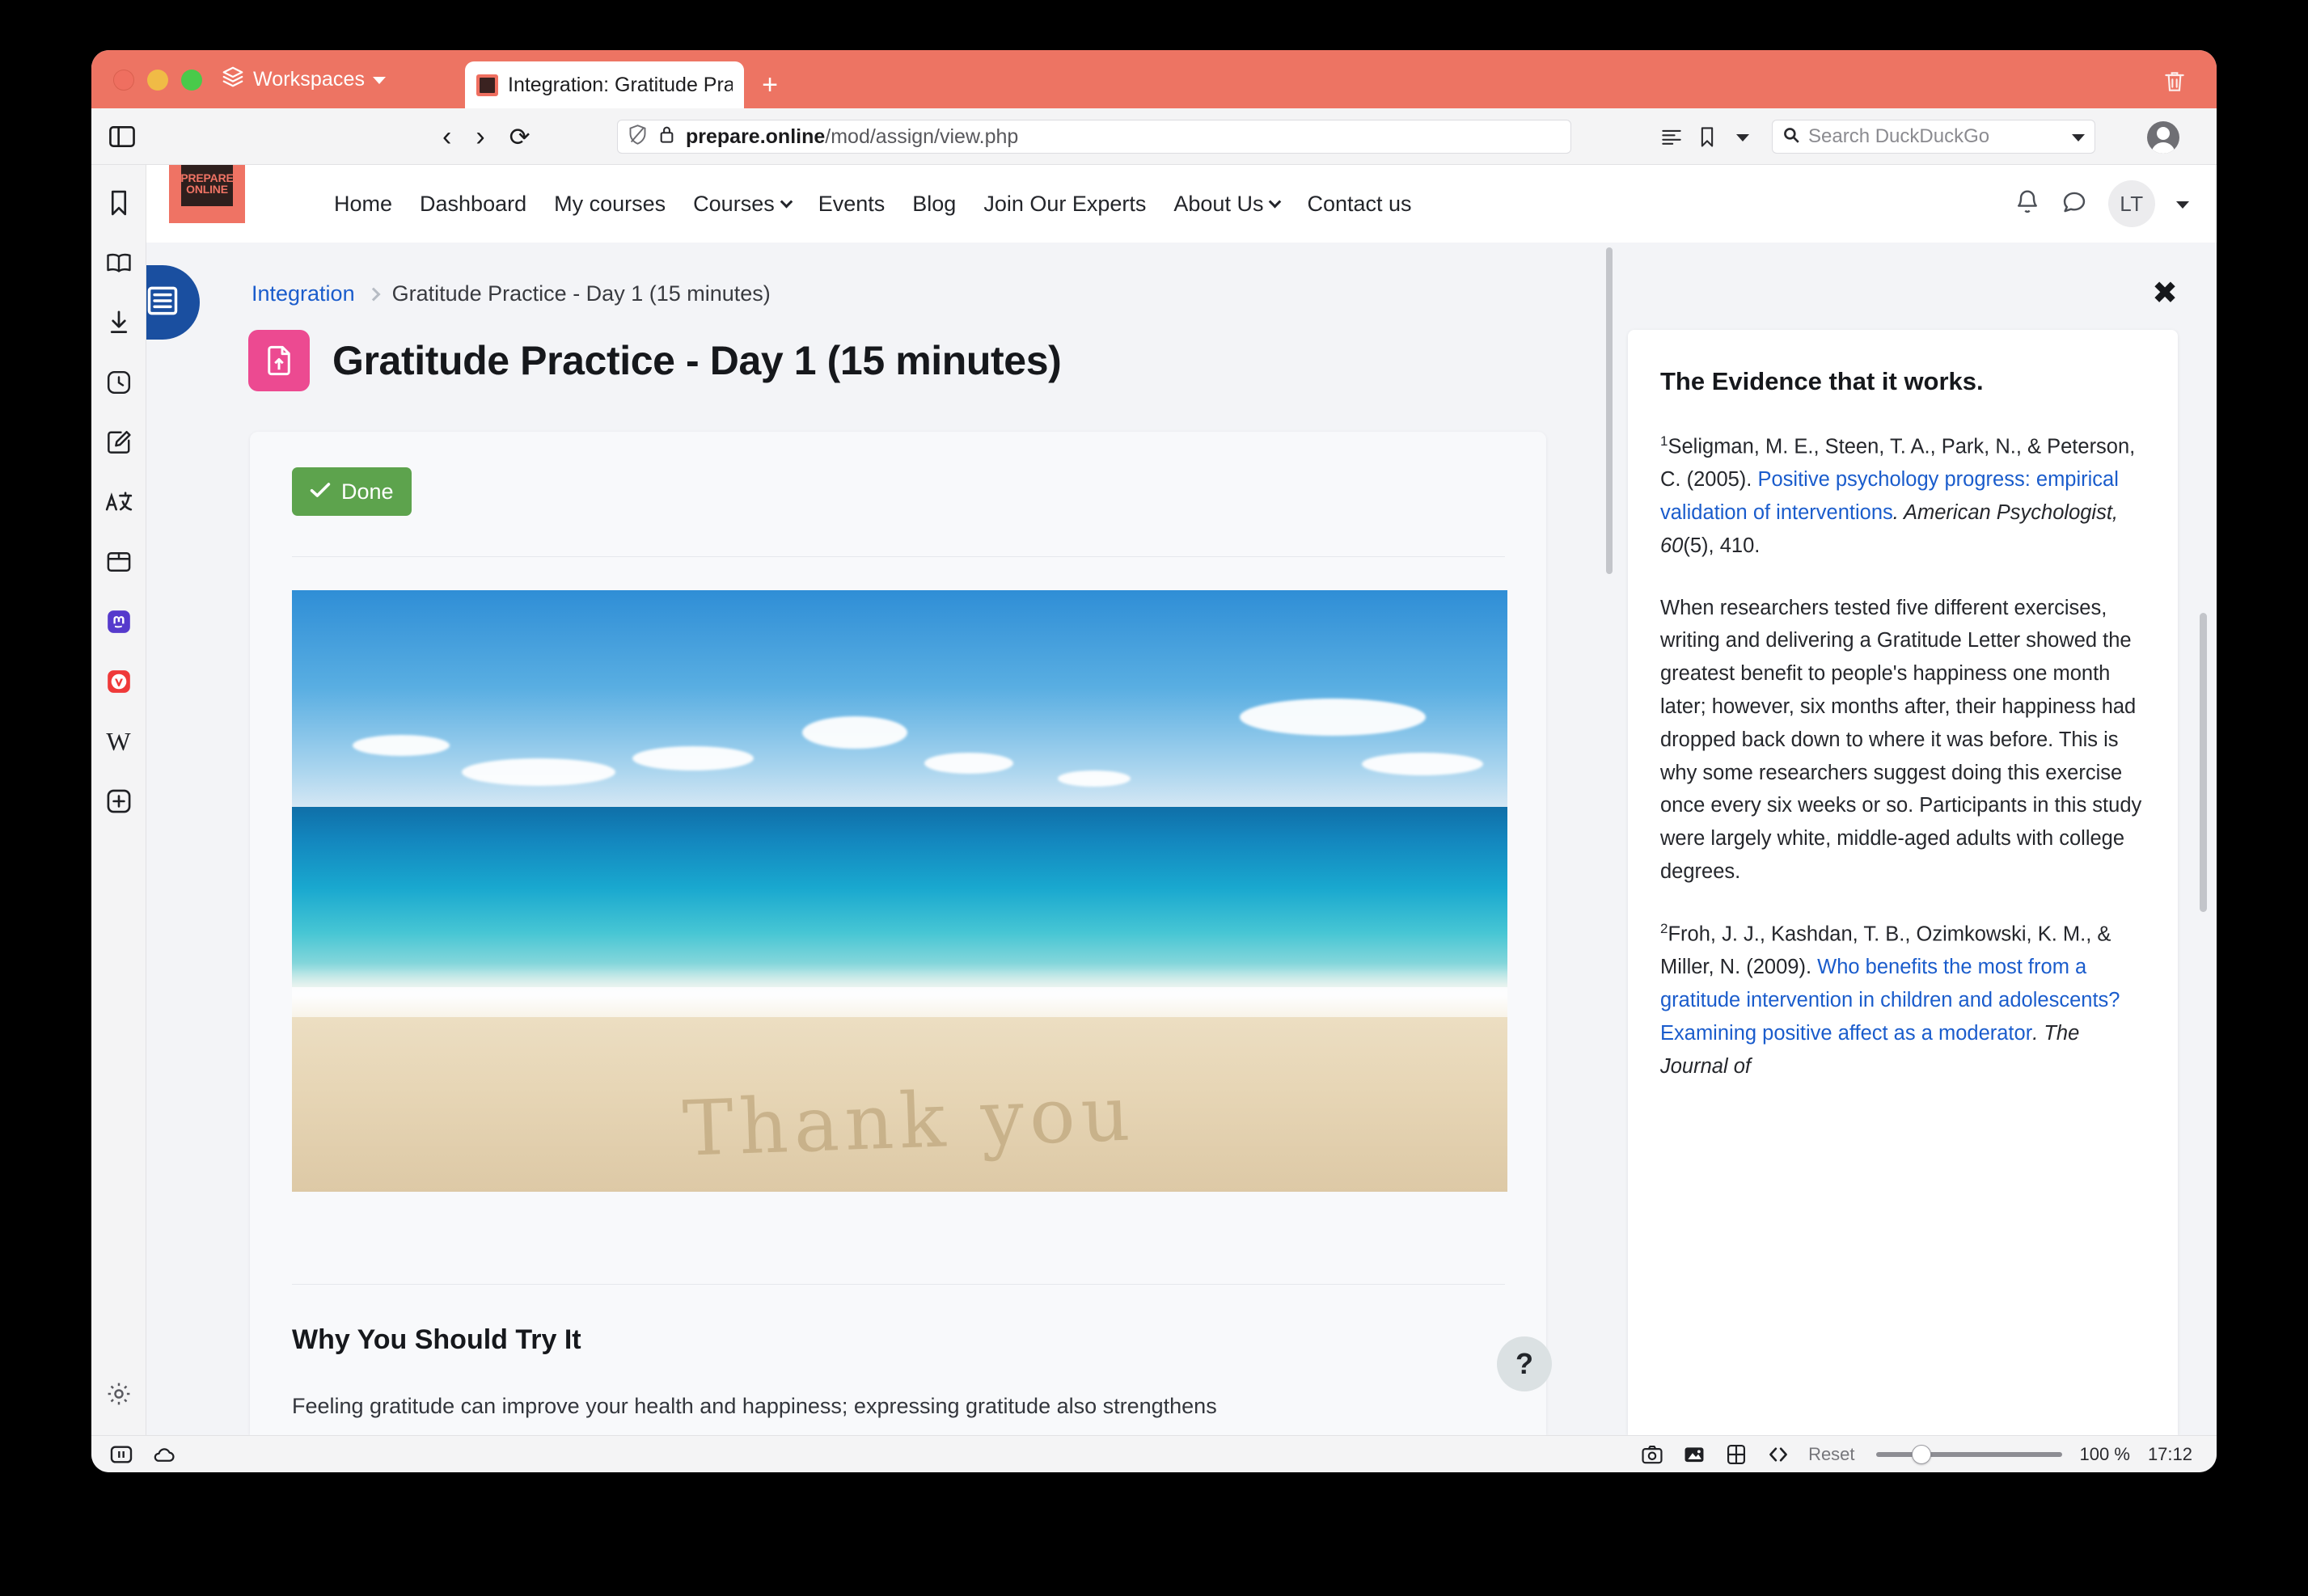 The image size is (2308, 1596). I want to click on reader-view-icon, so click(1671, 137).